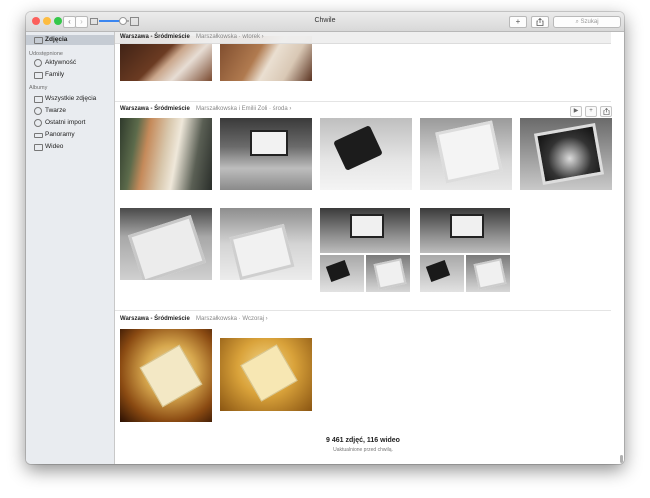  I want to click on moment-subtitle: Marszałkowska · wtorek ›, so click(230, 37).